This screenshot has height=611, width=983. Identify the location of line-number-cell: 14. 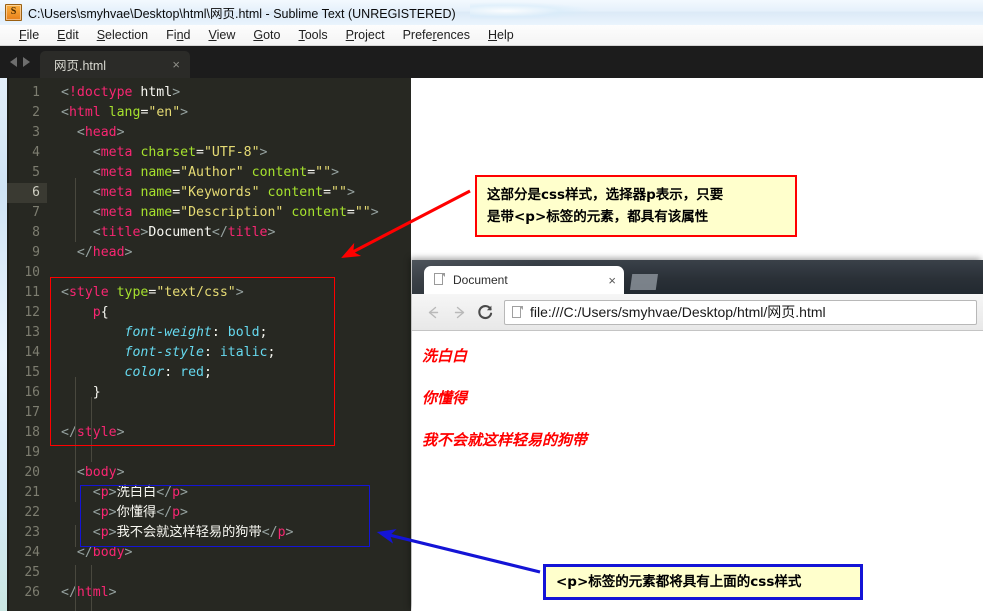
(27, 353).